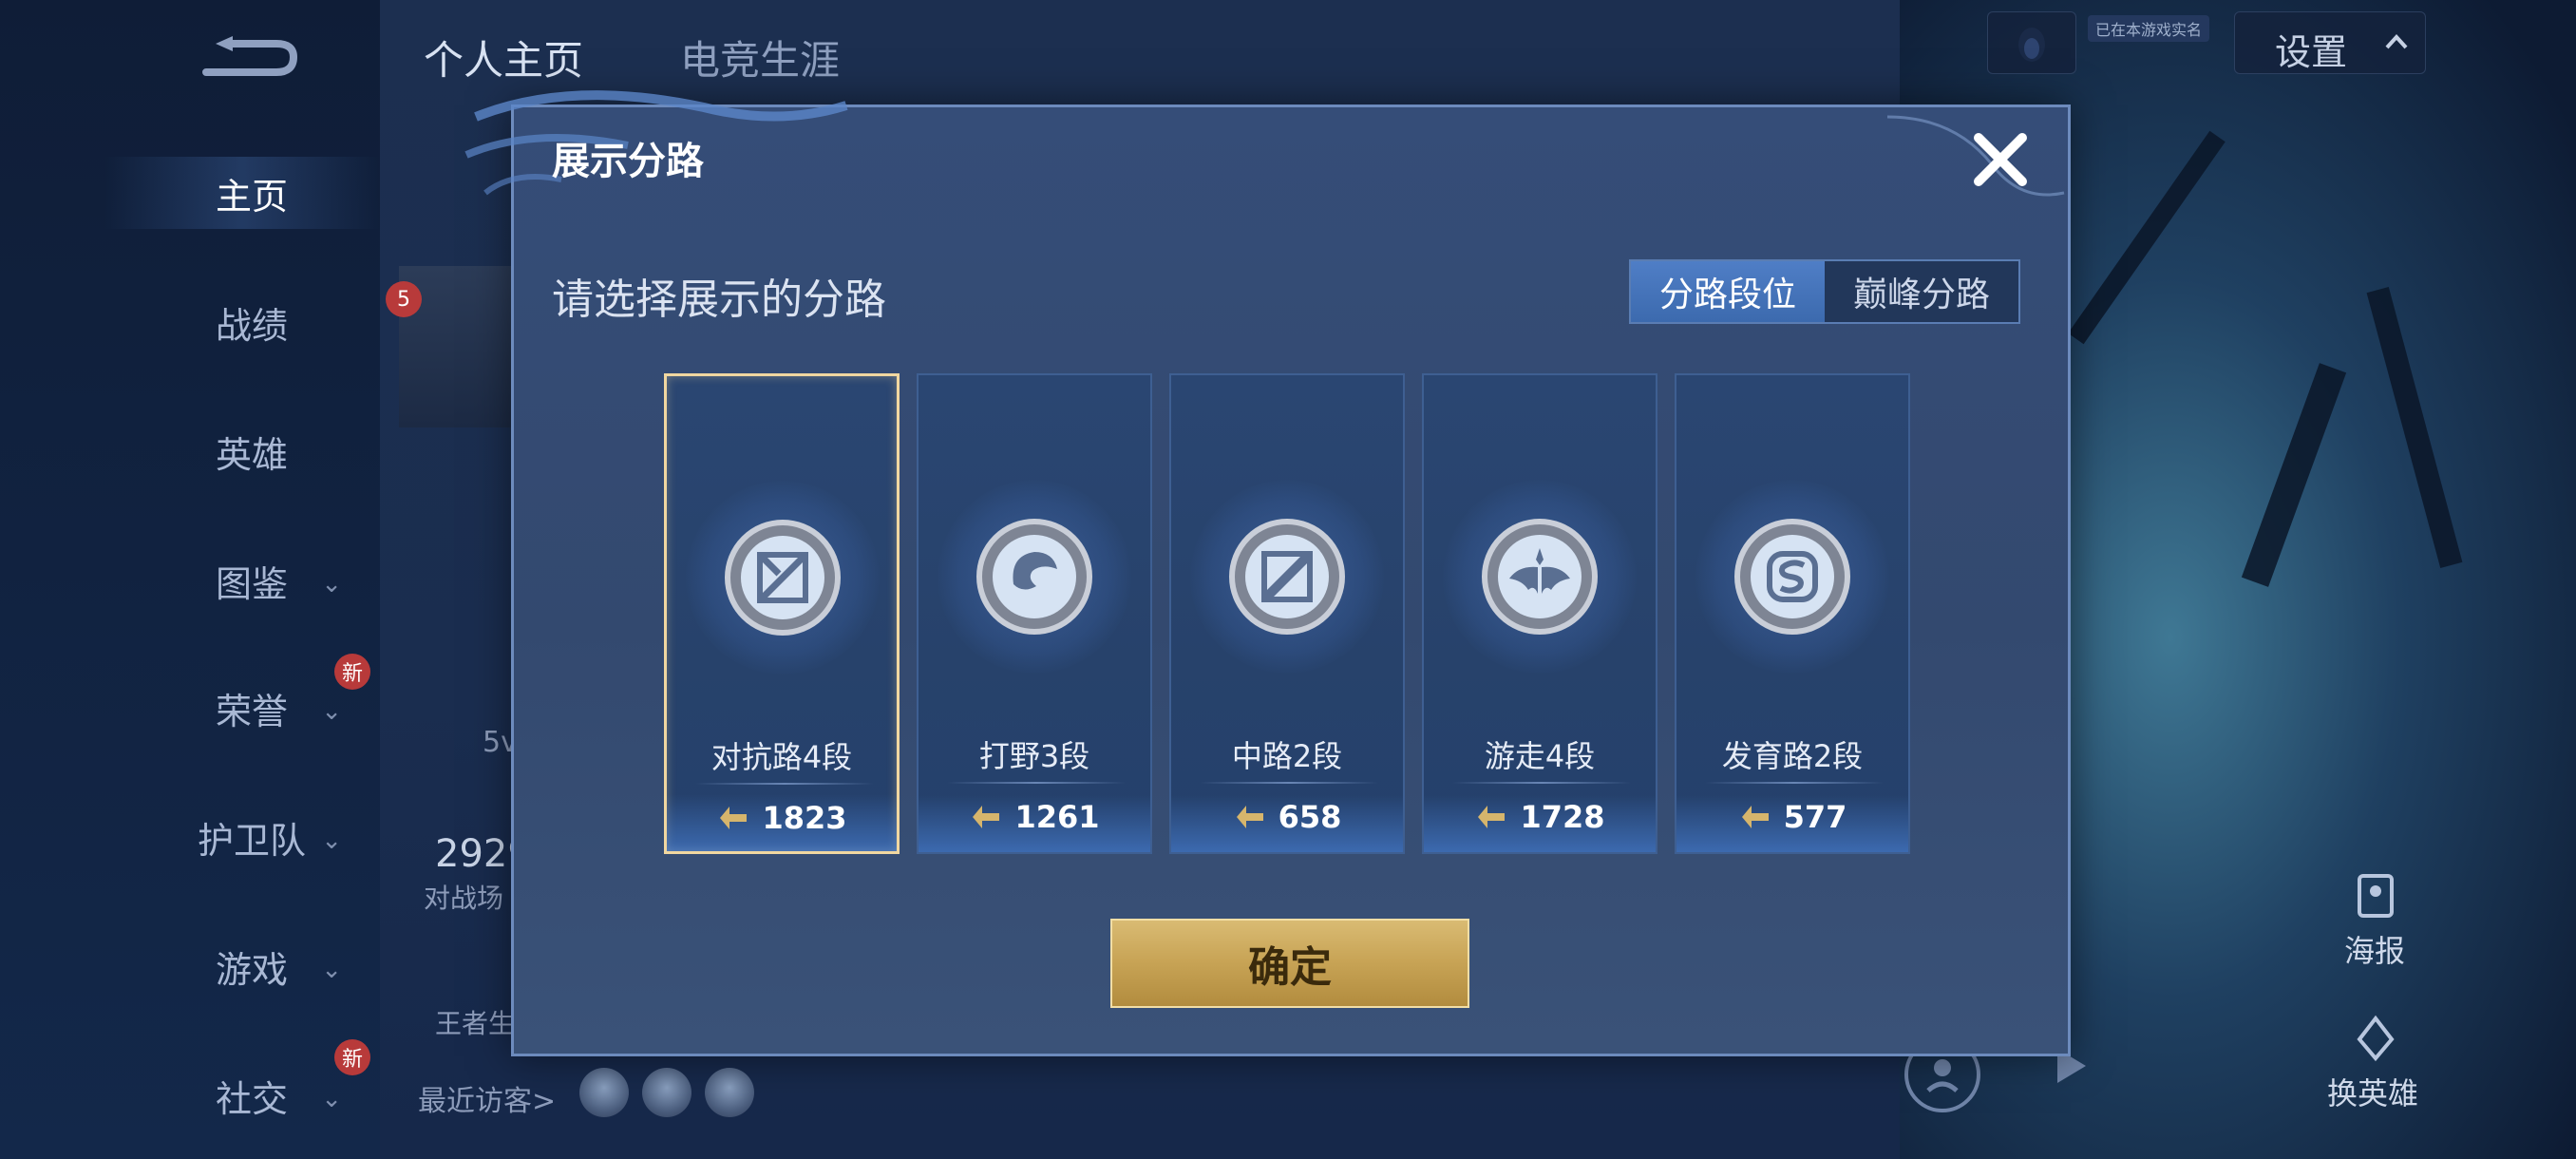  I want to click on partial-text: 对战场, so click(464, 898).